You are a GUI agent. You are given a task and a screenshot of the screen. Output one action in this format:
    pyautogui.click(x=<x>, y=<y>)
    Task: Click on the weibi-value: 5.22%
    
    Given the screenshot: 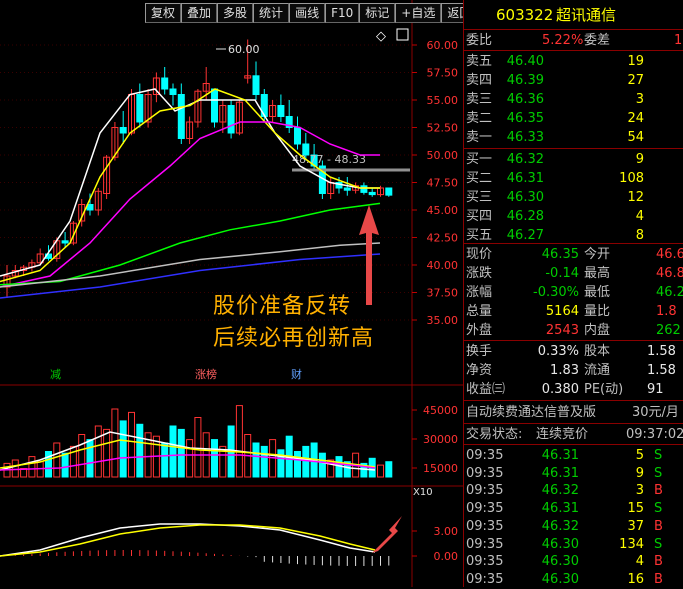 What is the action you would take?
    pyautogui.click(x=563, y=40)
    